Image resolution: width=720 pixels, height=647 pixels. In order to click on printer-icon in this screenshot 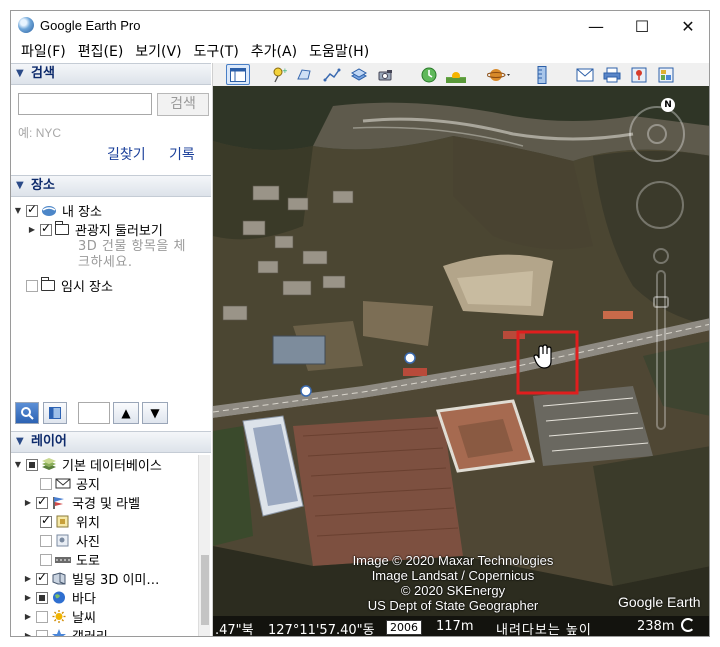, I will do `click(612, 74)`.